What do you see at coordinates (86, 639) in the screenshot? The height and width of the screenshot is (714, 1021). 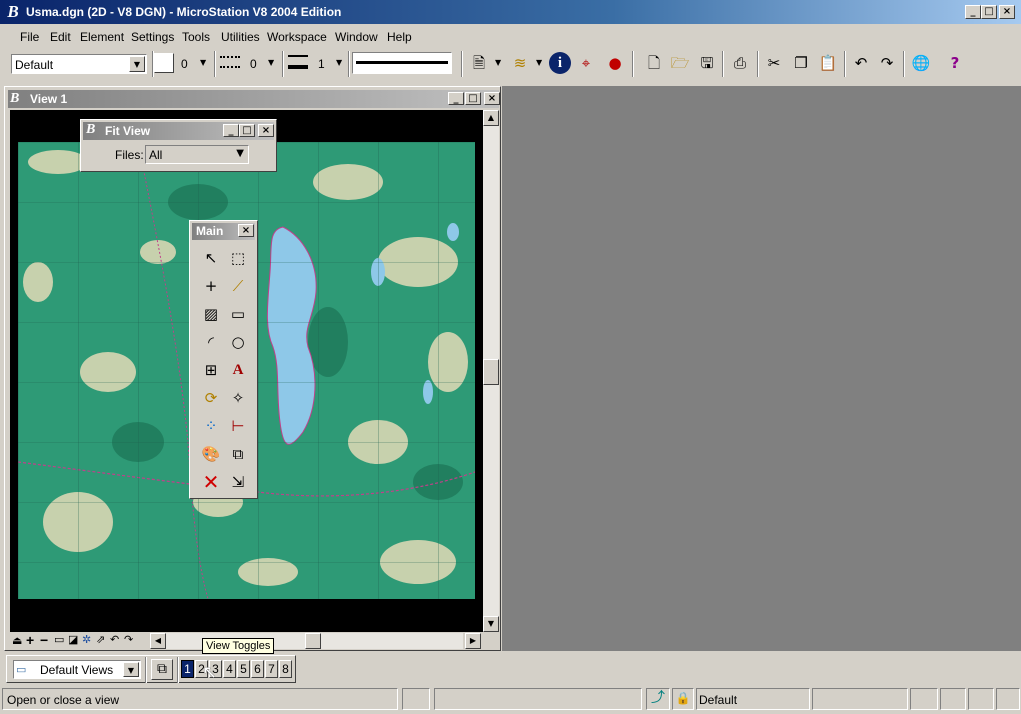 I see `rotate-icon: ✲` at bounding box center [86, 639].